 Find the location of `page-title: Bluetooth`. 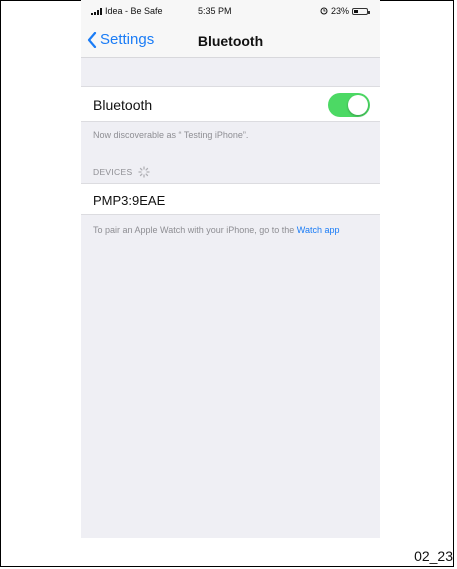

page-title: Bluetooth is located at coordinates (230, 41).